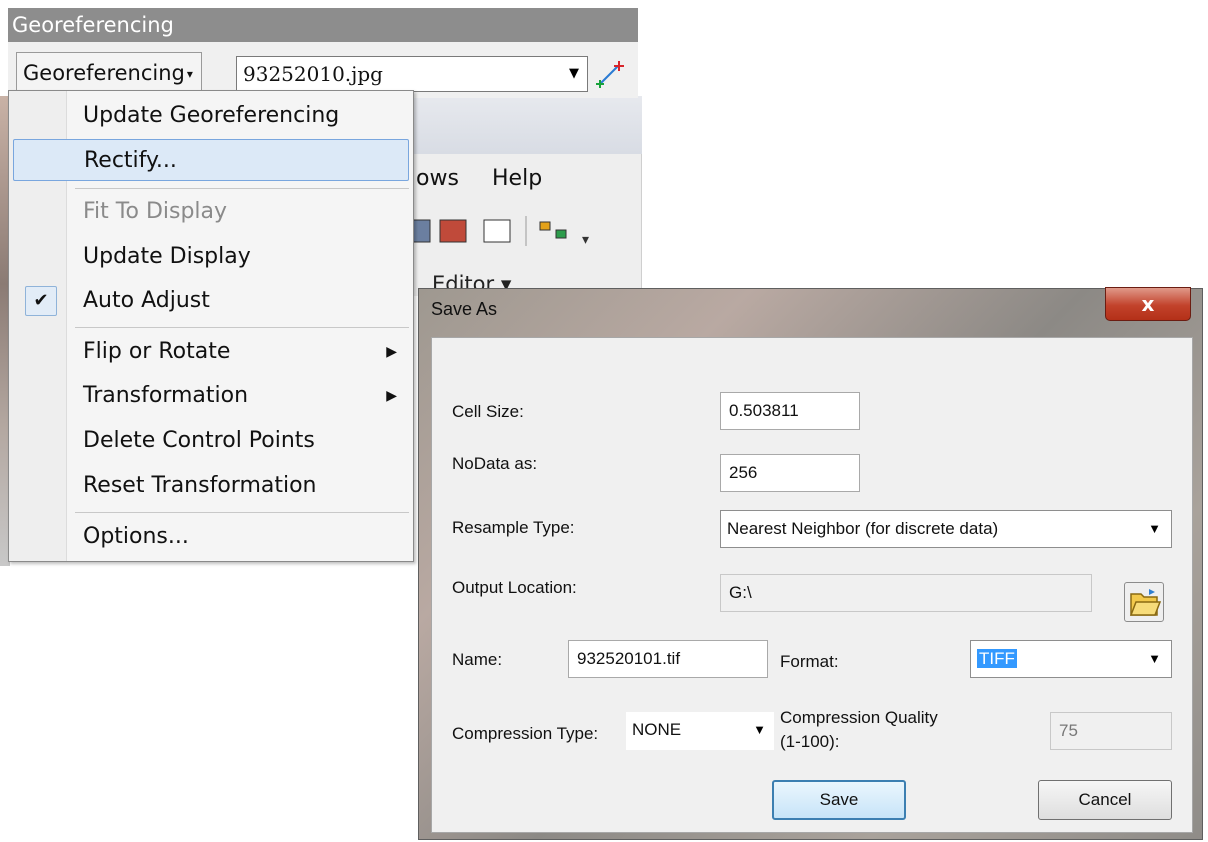  I want to click on browse-folder-button, so click(1144, 602).